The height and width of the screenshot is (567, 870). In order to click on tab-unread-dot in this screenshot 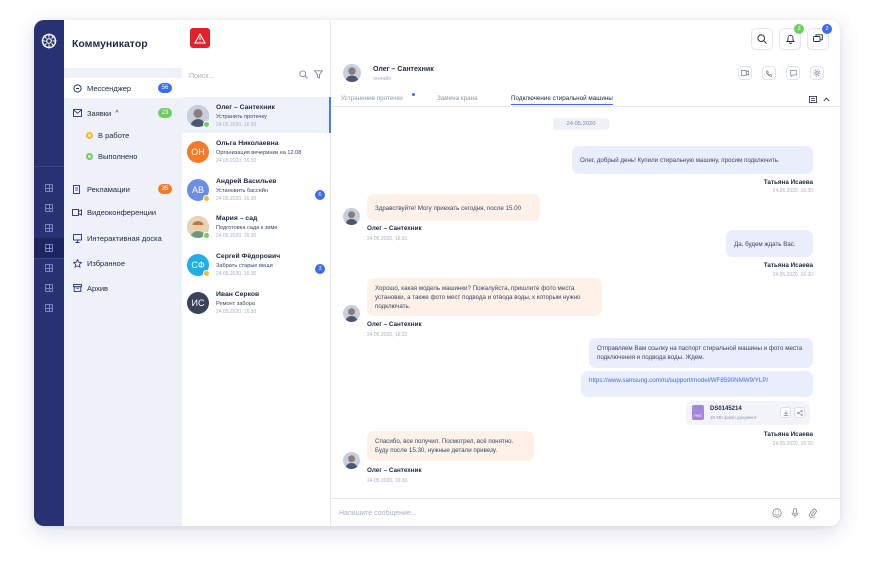, I will do `click(413, 94)`.